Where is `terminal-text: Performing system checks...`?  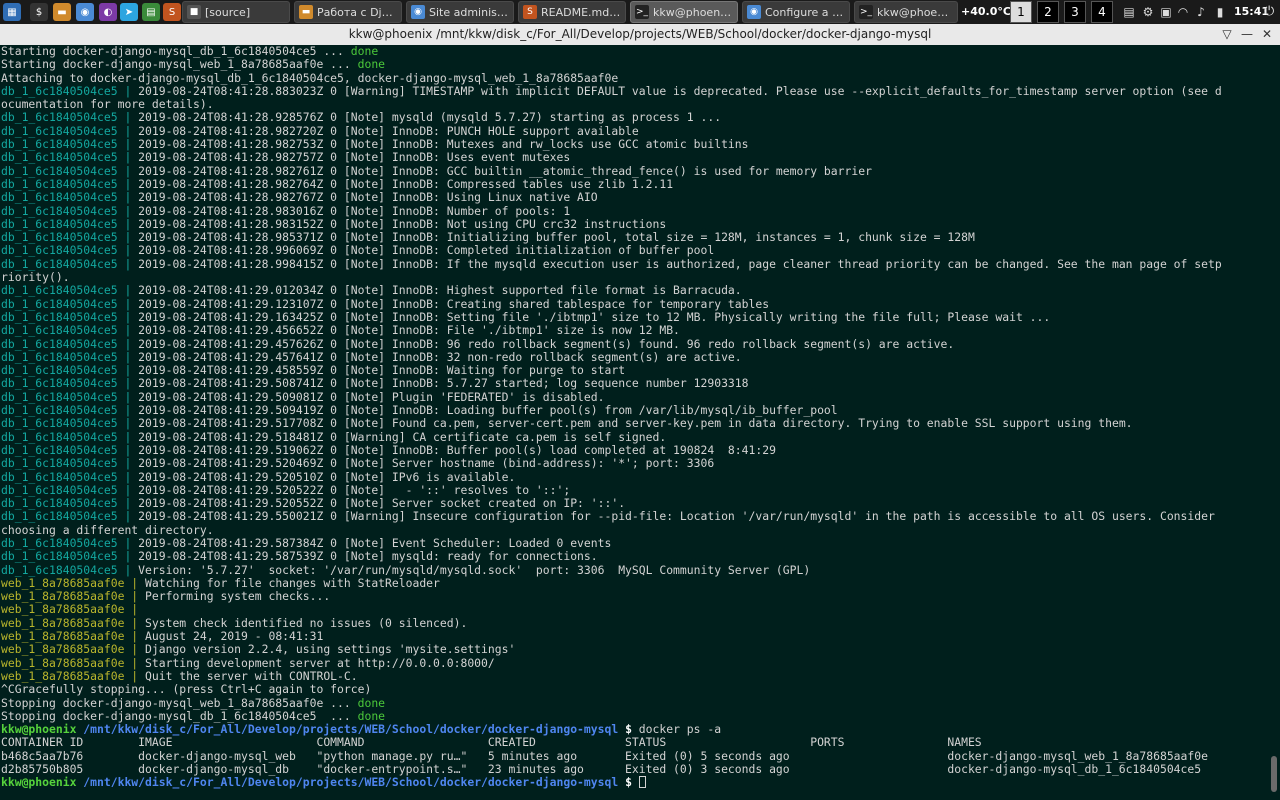 terminal-text: Performing system checks... is located at coordinates (238, 597).